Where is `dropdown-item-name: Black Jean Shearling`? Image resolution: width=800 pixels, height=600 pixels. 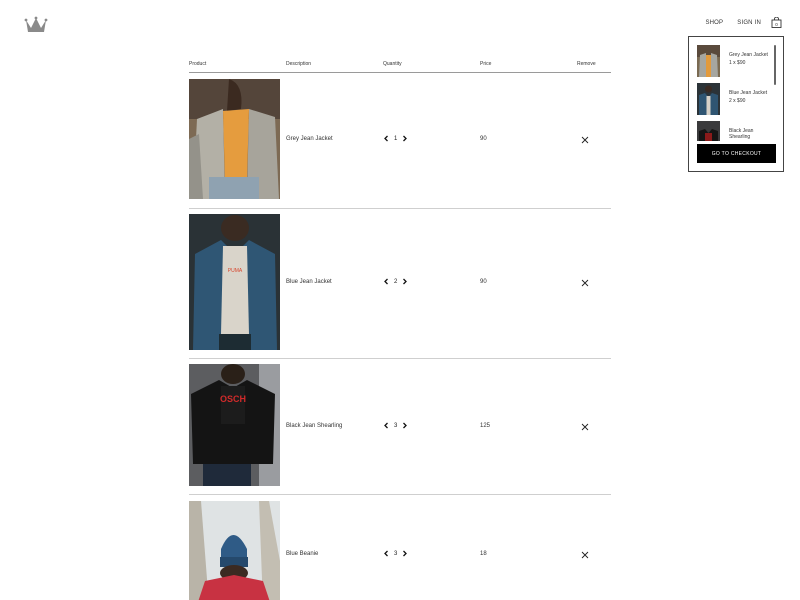 dropdown-item-name: Black Jean Shearling is located at coordinates (741, 134).